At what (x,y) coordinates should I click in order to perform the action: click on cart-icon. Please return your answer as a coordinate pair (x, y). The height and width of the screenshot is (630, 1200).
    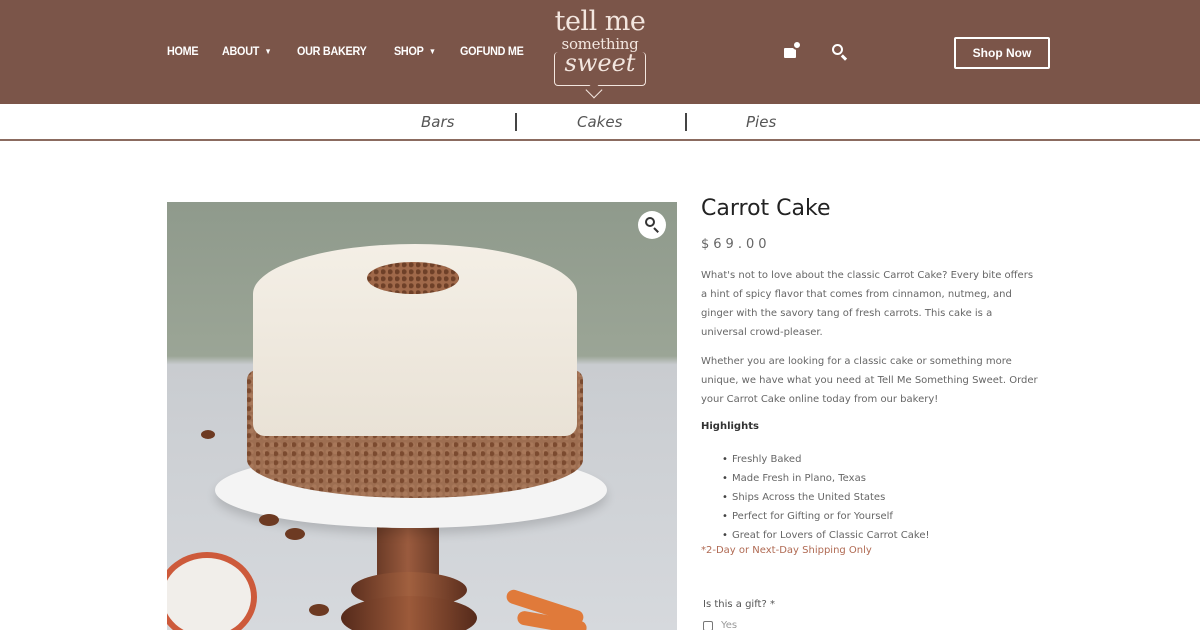
    Looking at the image, I should click on (793, 50).